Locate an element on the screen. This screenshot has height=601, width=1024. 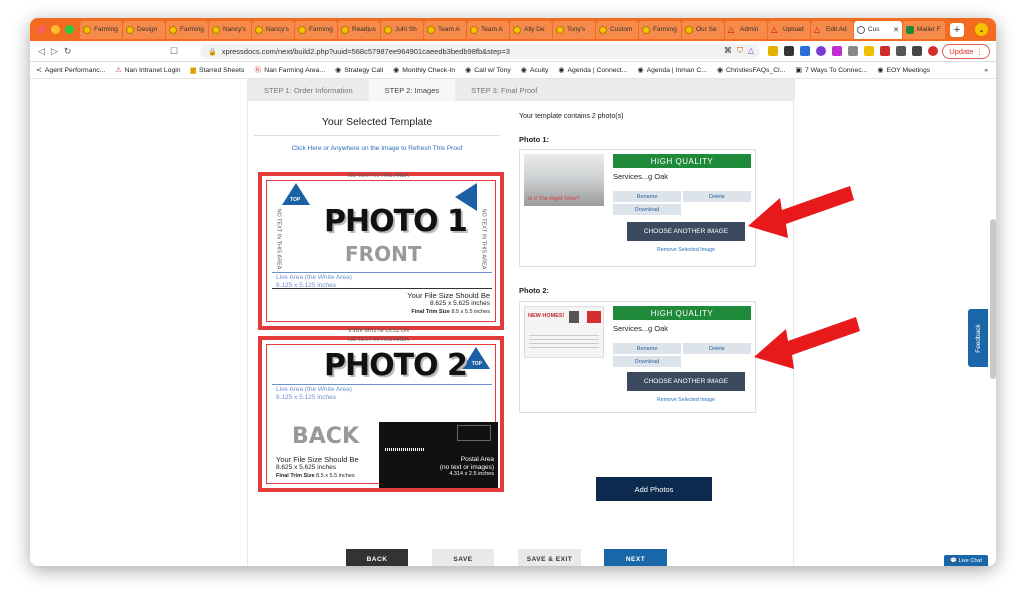
photo-2-delete-button: Delete is located at coordinates (717, 348).